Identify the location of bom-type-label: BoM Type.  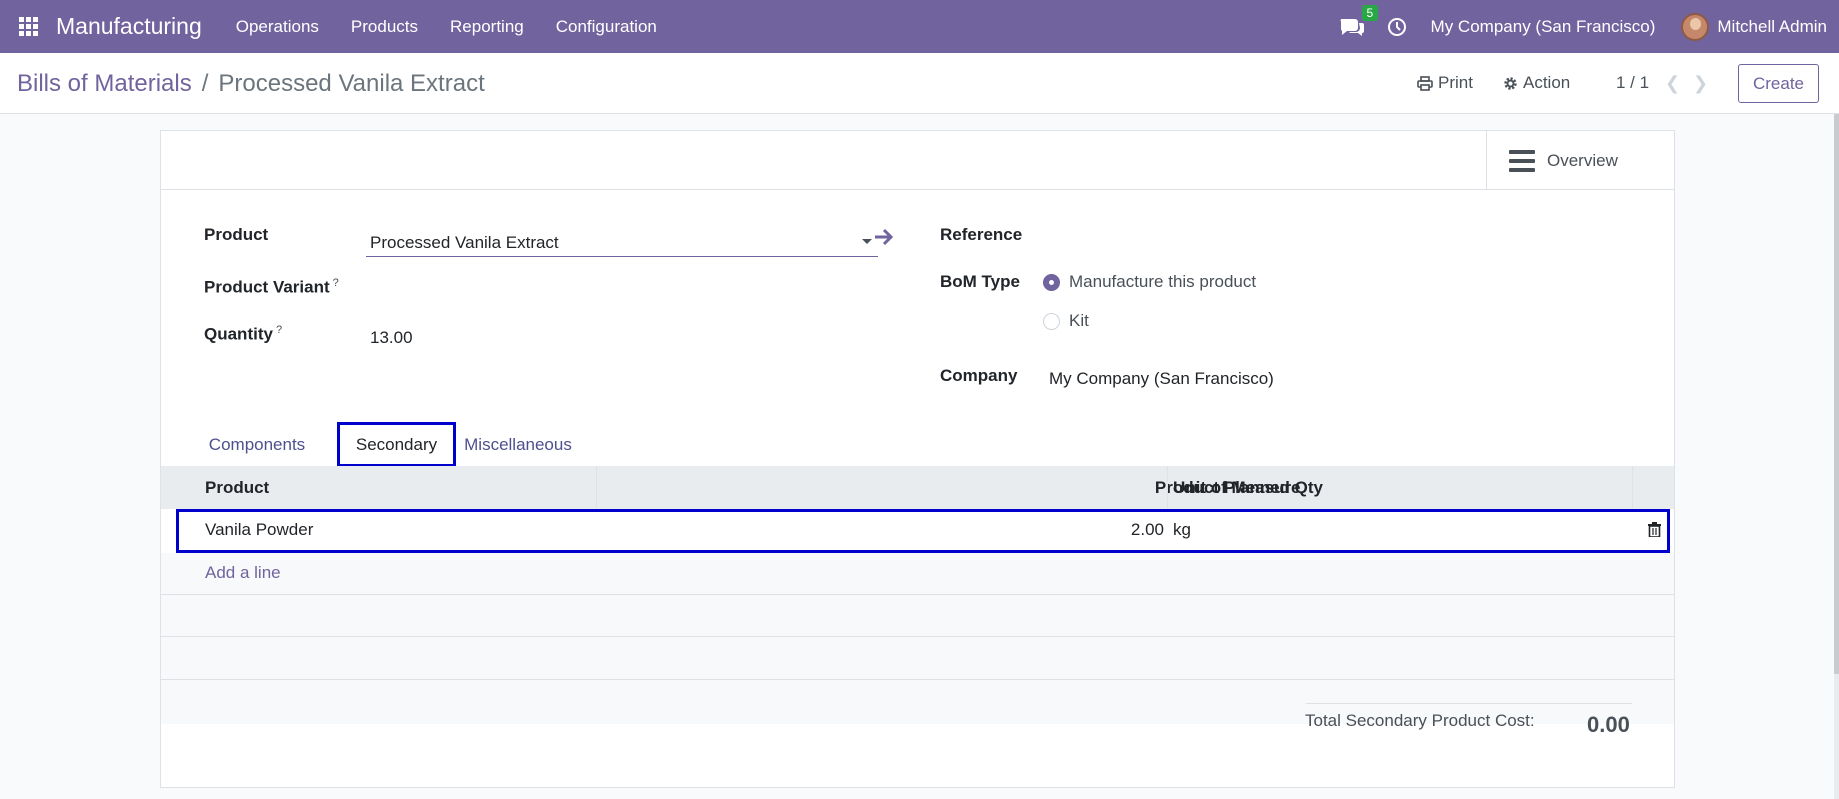
(980, 281).